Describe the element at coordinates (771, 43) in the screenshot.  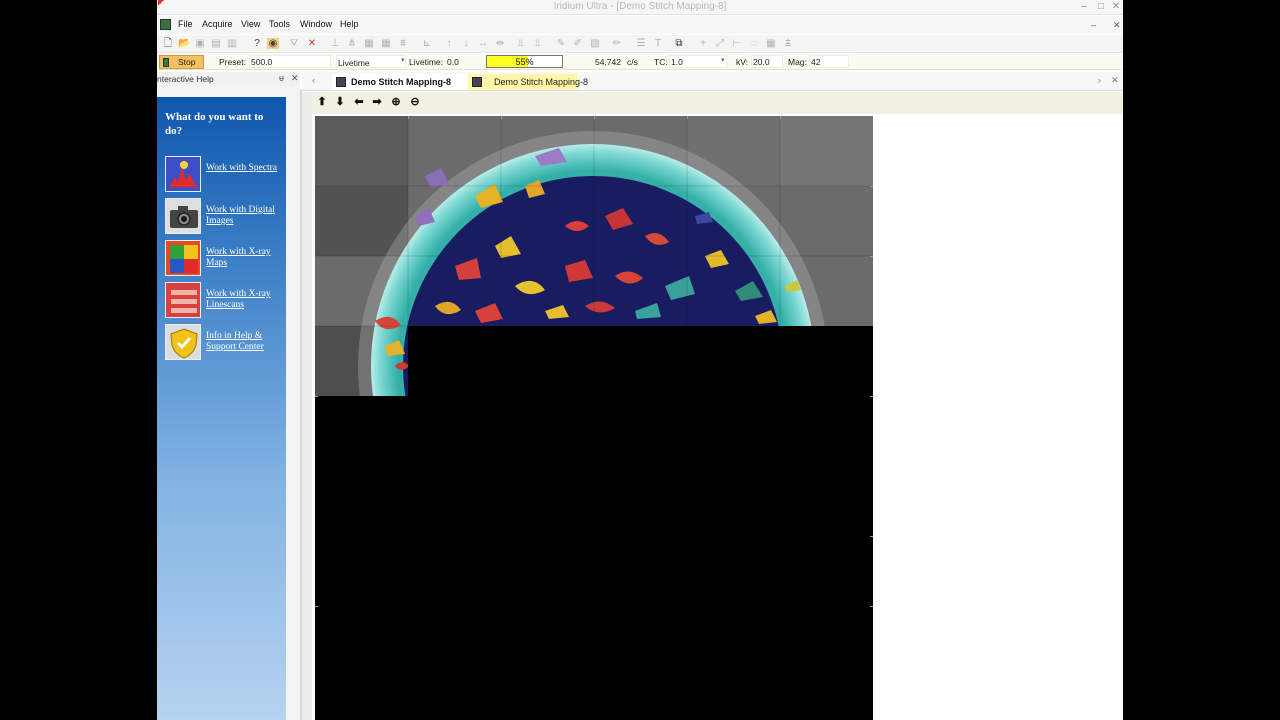
I see `grid-icon: ▦` at that location.